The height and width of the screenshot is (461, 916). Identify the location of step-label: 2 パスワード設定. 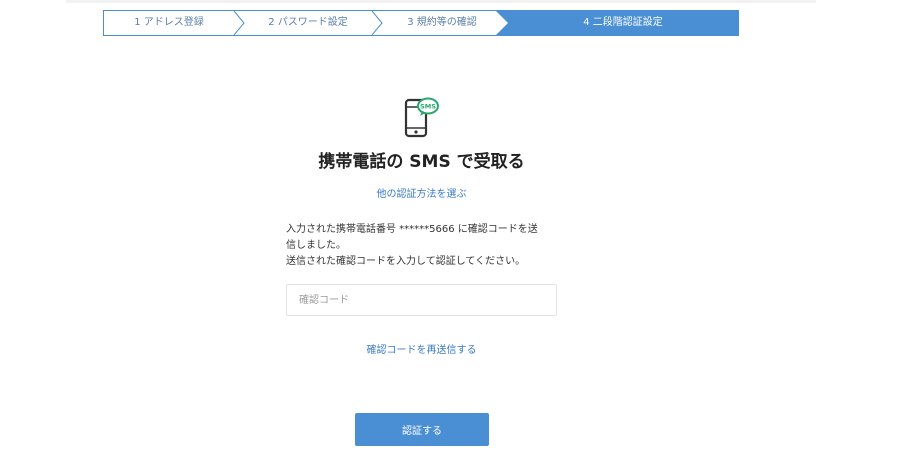
(308, 22).